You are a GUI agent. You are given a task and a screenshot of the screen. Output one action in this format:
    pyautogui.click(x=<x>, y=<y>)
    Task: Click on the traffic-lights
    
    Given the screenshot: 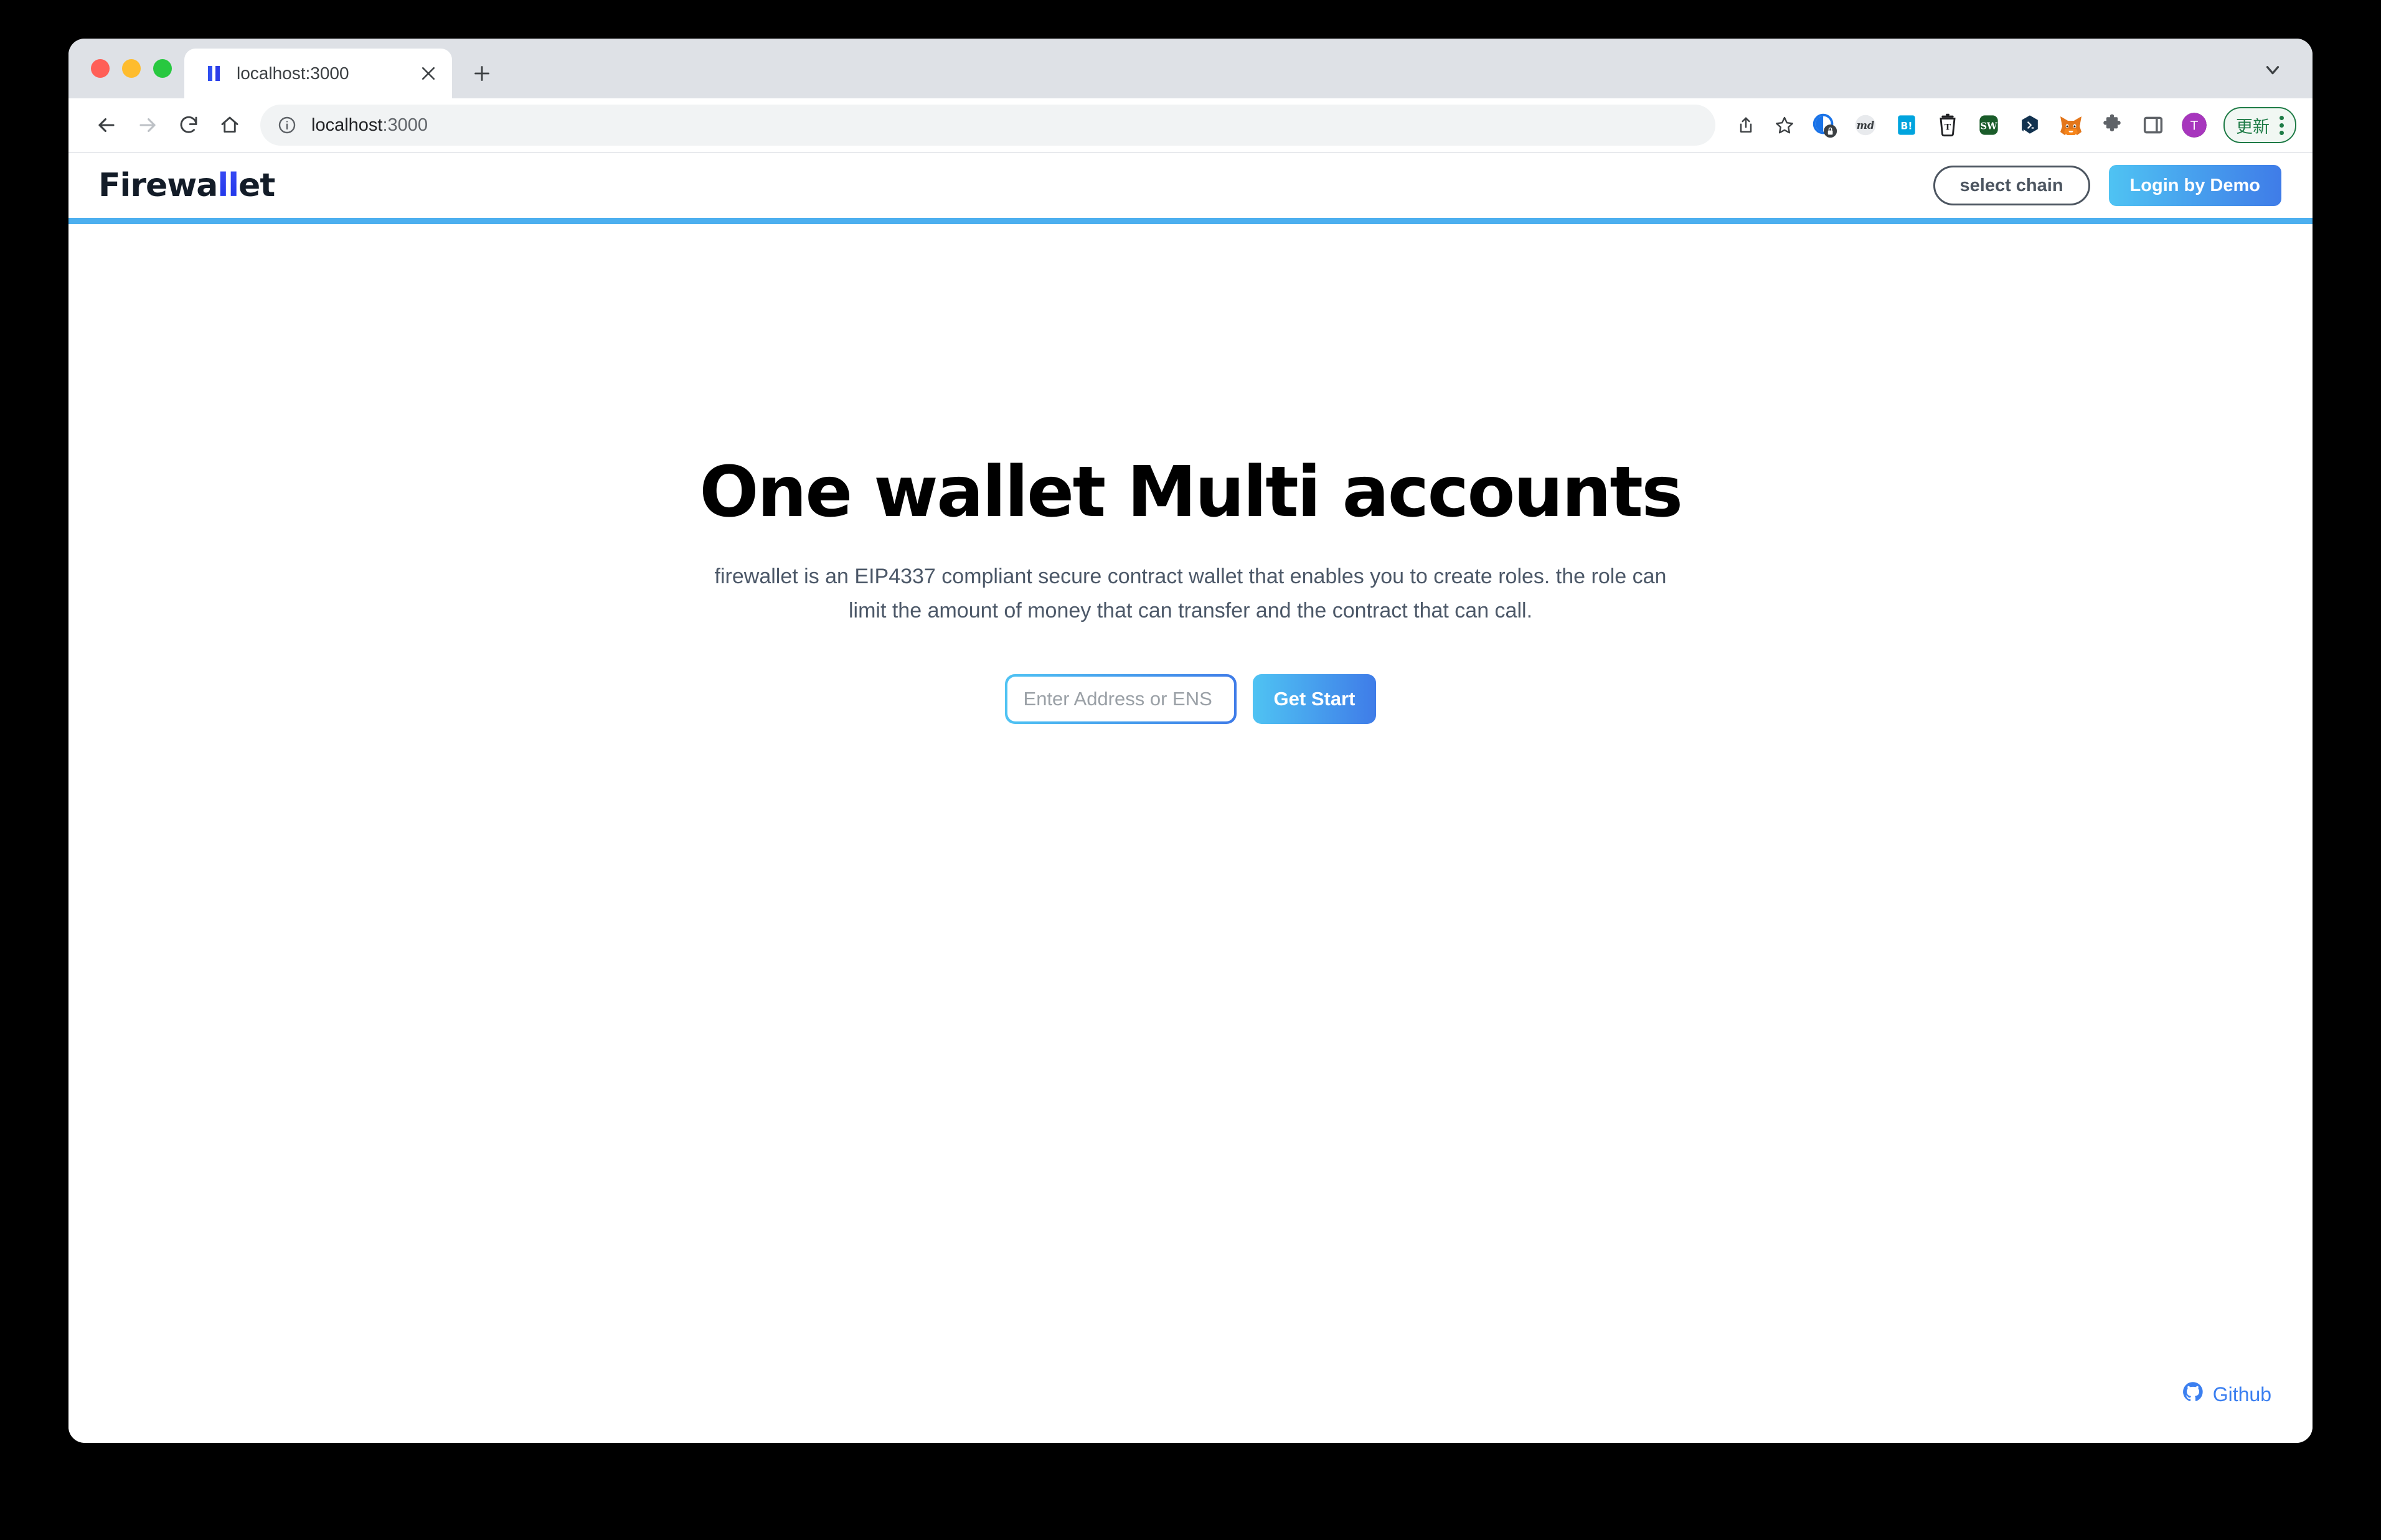 What is the action you would take?
    pyautogui.click(x=126, y=68)
    